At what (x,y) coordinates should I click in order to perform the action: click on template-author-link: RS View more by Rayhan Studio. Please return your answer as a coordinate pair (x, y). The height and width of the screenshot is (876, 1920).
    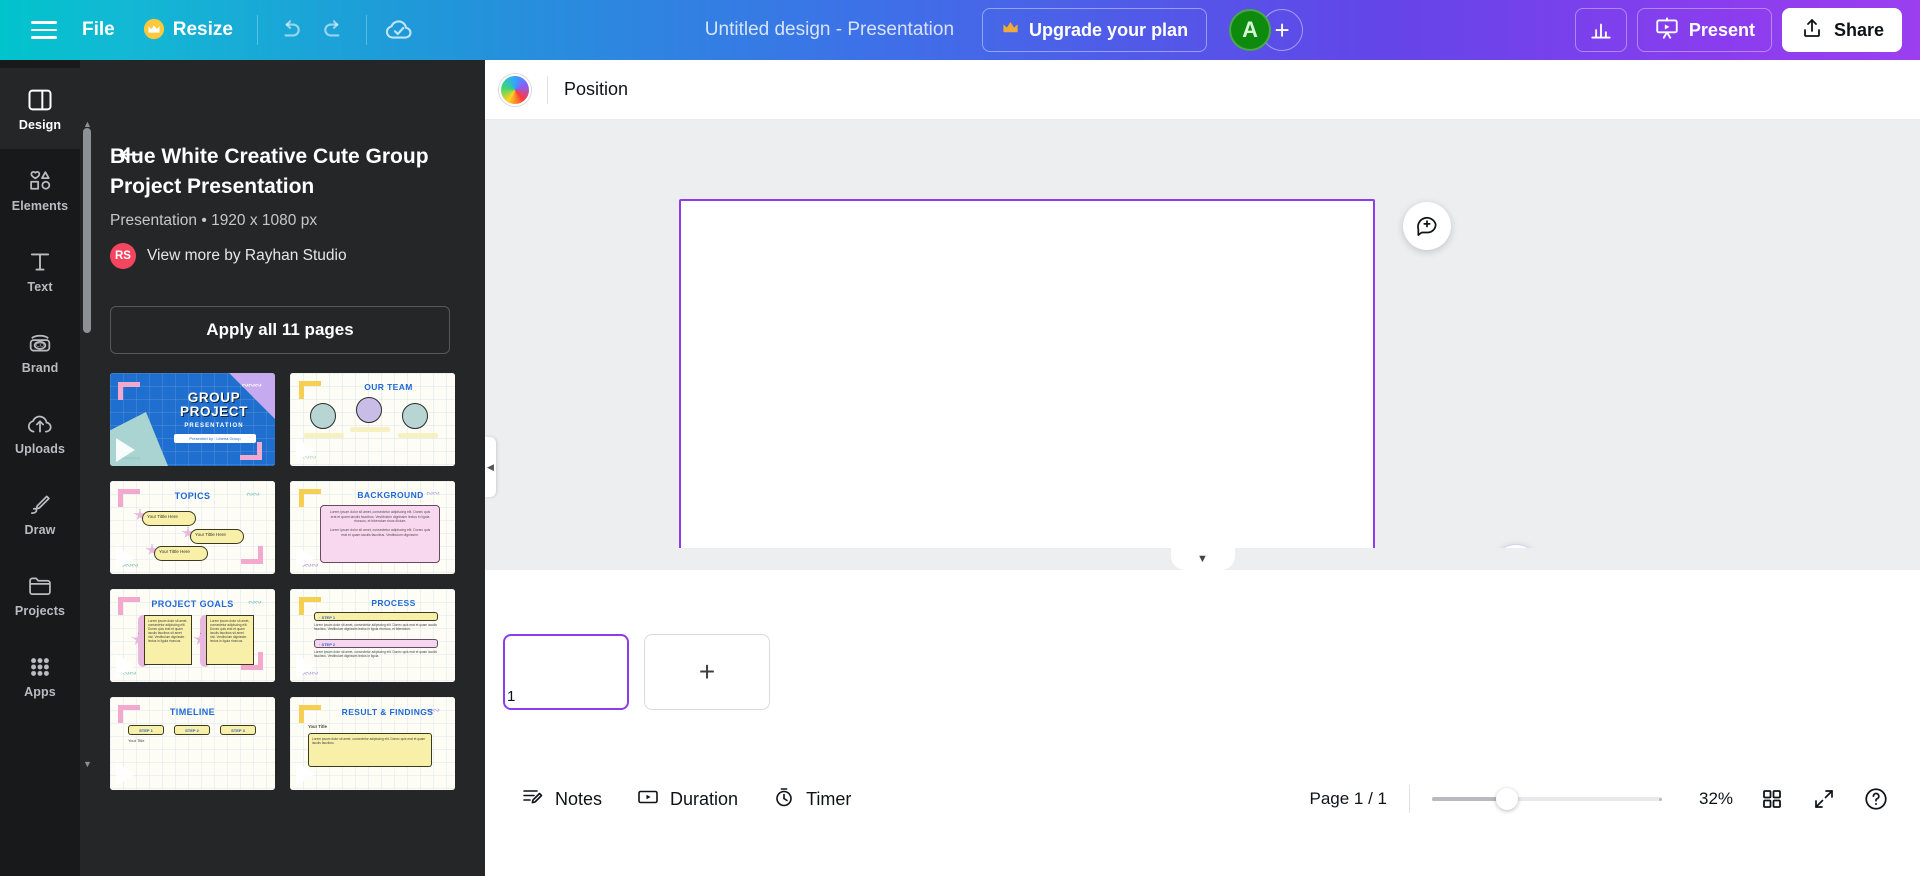
    Looking at the image, I should click on (228, 256).